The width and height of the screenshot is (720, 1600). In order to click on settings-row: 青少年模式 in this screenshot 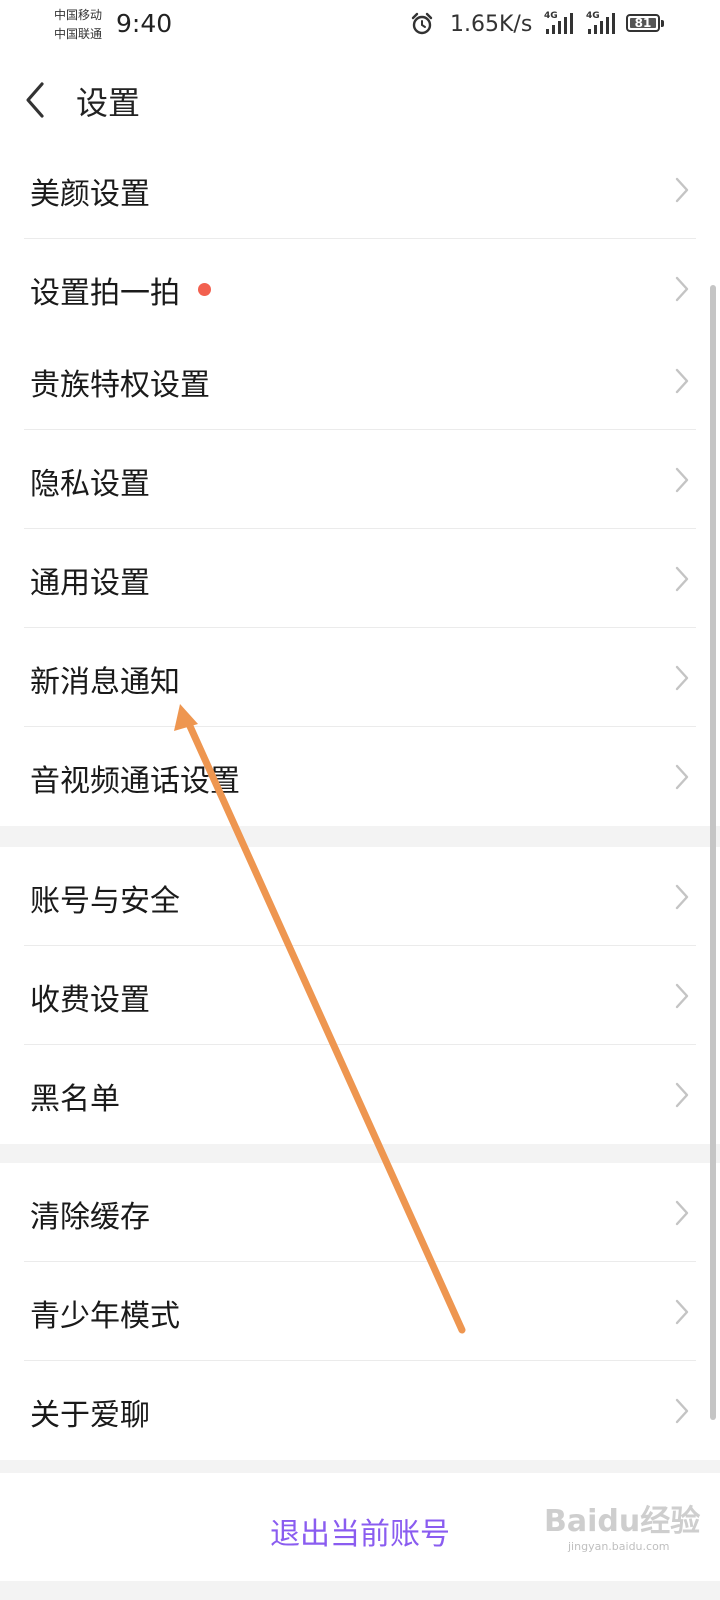, I will do `click(360, 1311)`.